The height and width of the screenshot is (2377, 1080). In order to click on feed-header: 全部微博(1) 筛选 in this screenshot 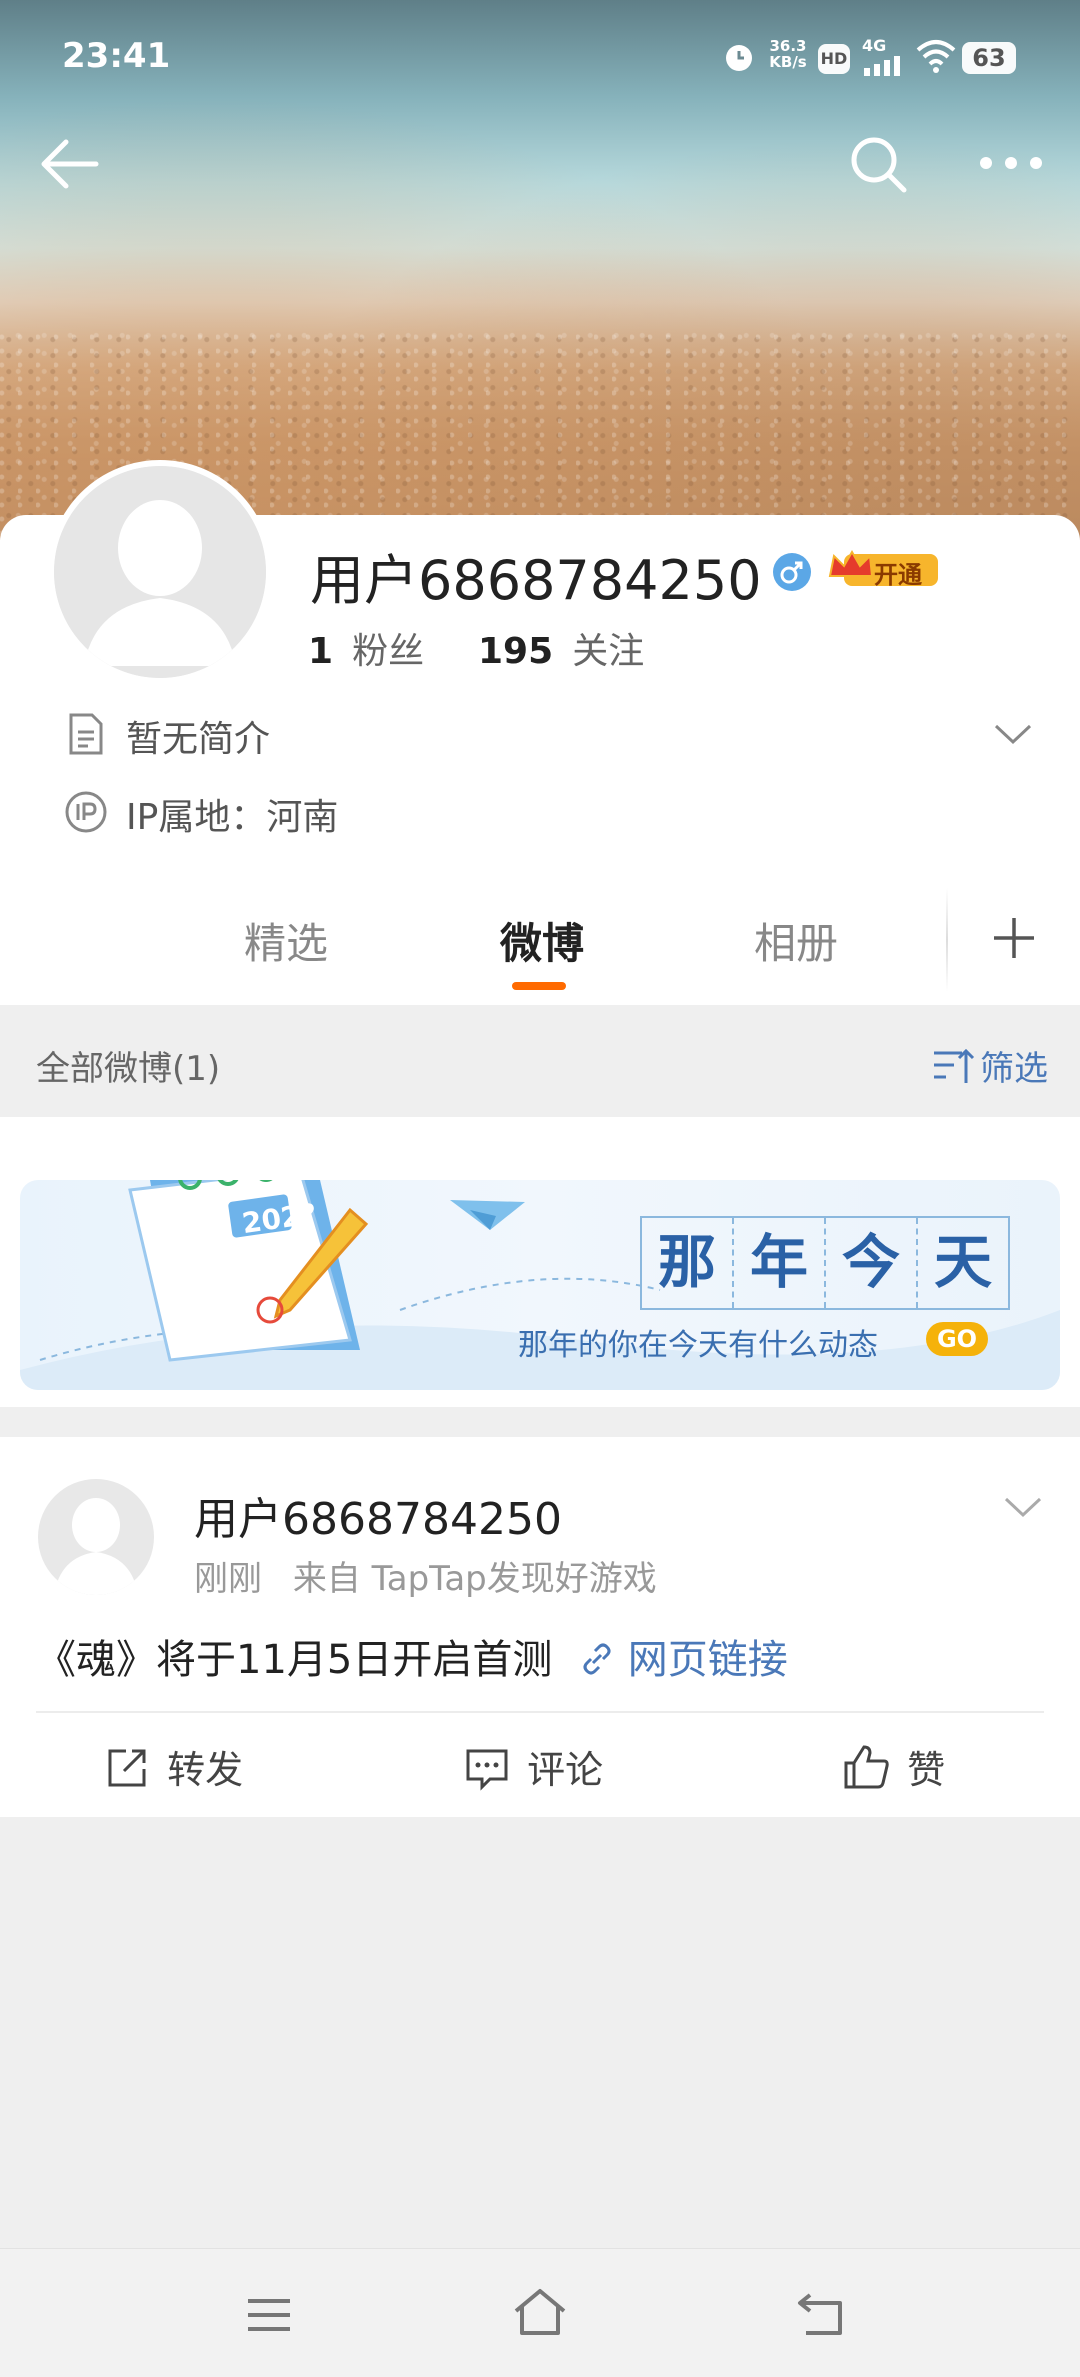, I will do `click(540, 1061)`.